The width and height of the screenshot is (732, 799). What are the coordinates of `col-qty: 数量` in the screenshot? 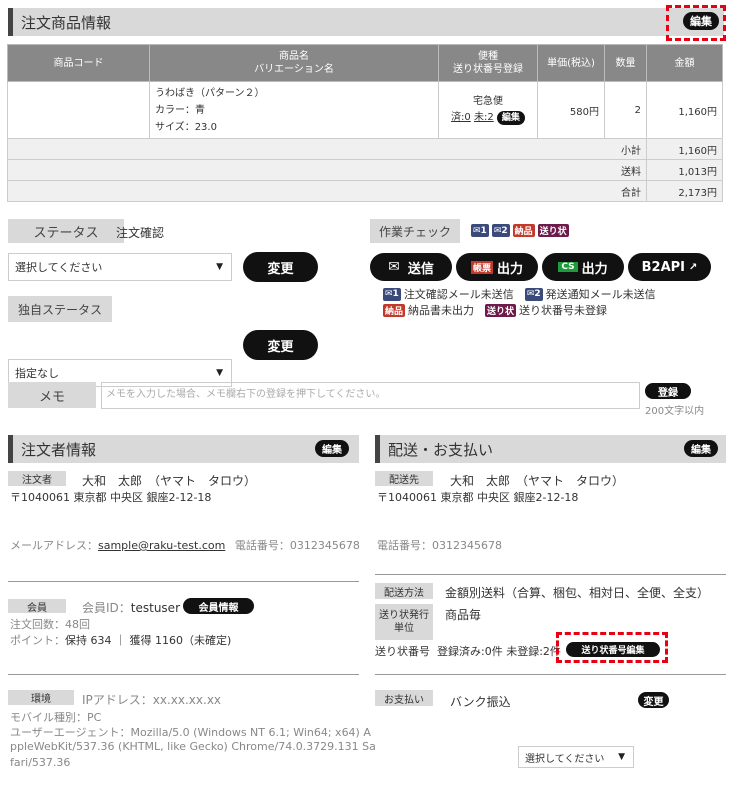 It's located at (625, 63).